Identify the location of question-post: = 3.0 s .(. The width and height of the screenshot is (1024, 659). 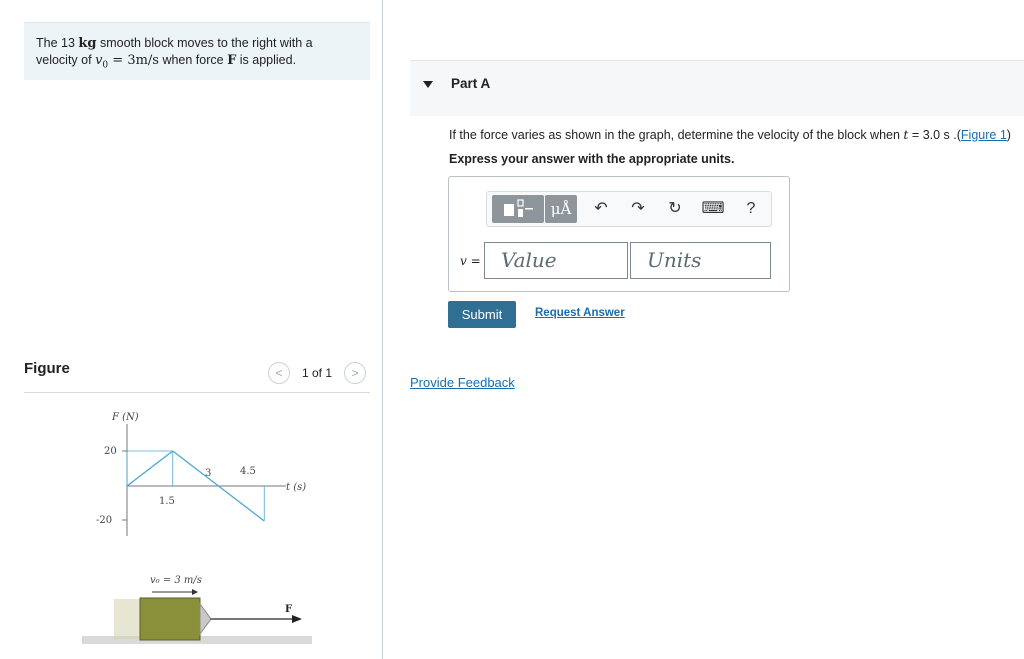
(934, 135).